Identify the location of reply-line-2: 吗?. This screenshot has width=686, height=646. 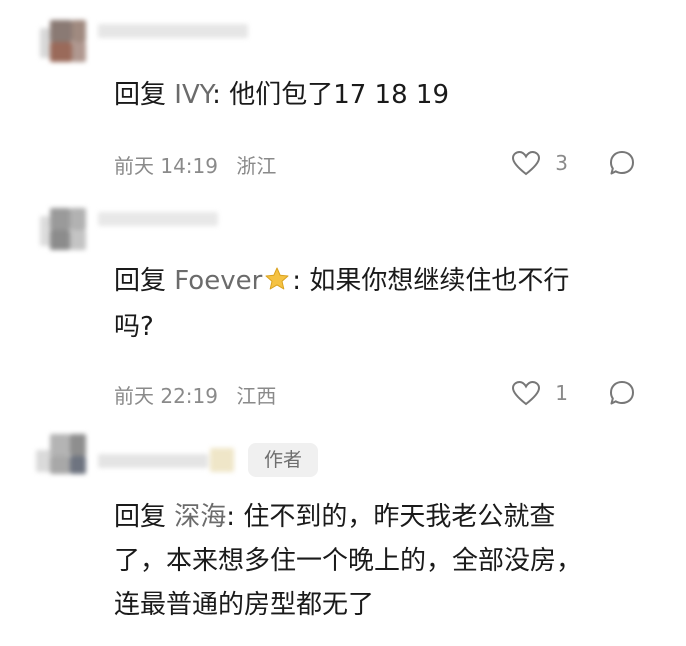
(134, 327).